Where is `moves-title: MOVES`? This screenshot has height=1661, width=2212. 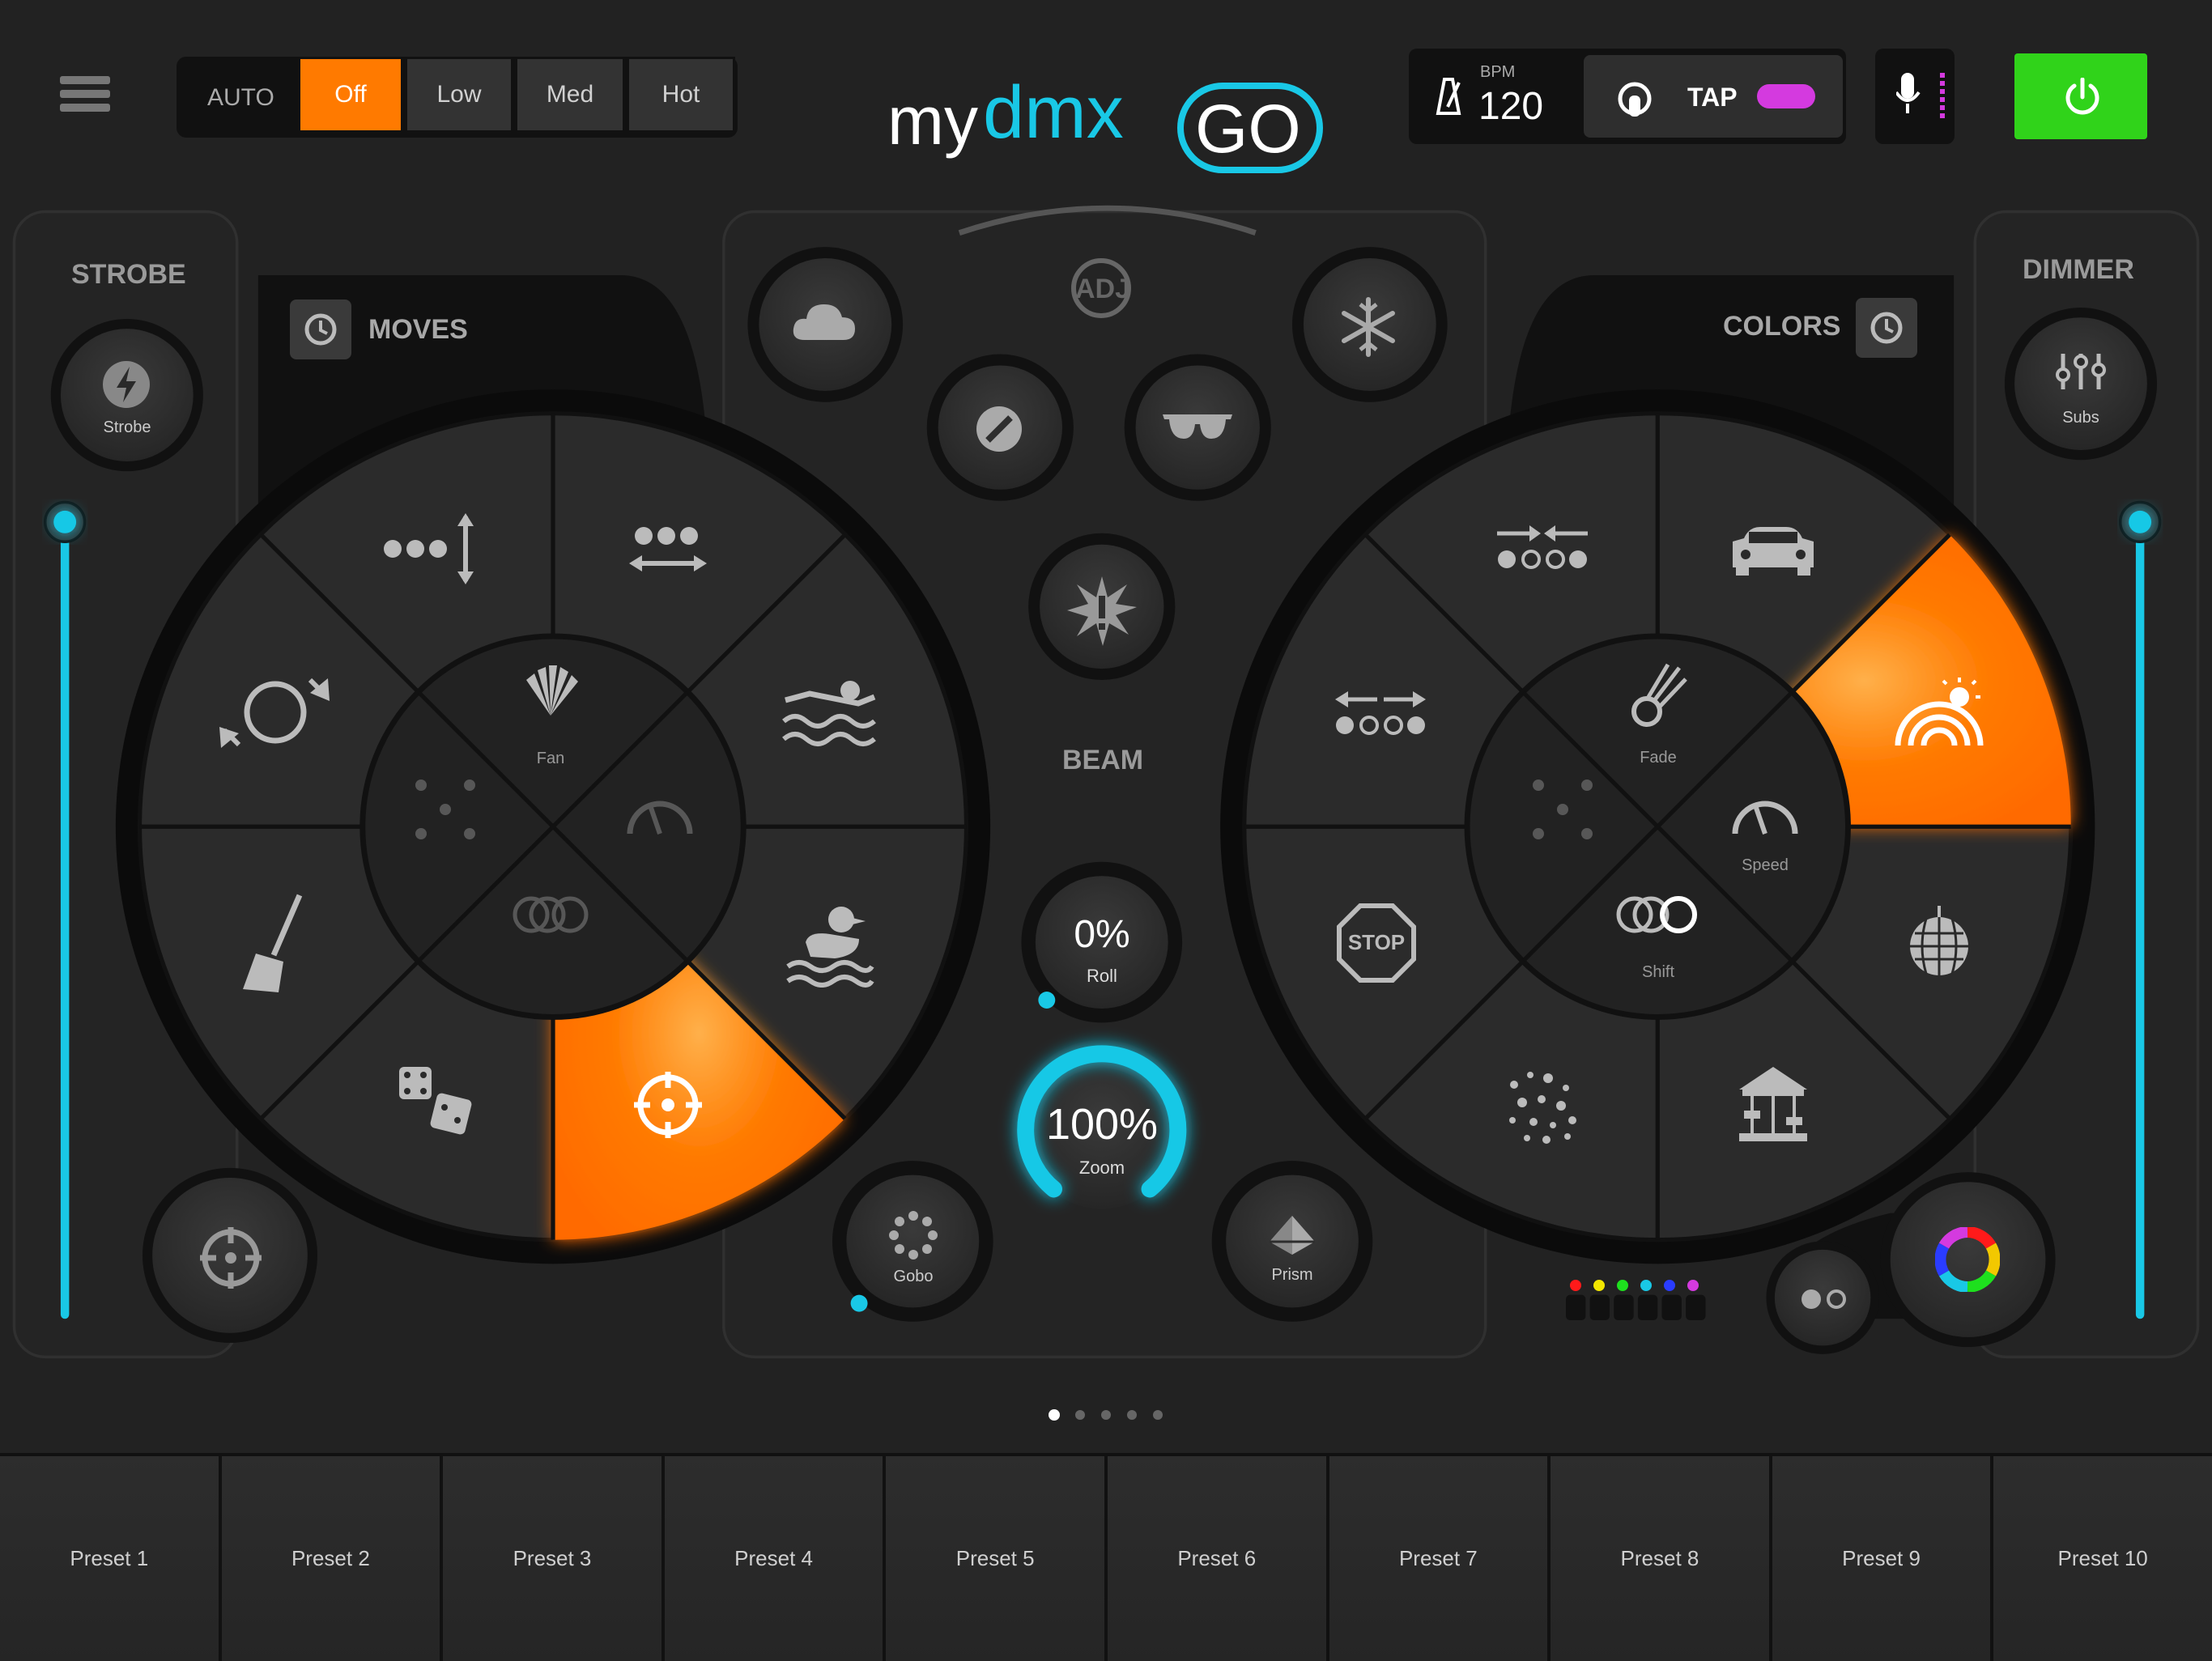
moves-title: MOVES is located at coordinates (418, 330).